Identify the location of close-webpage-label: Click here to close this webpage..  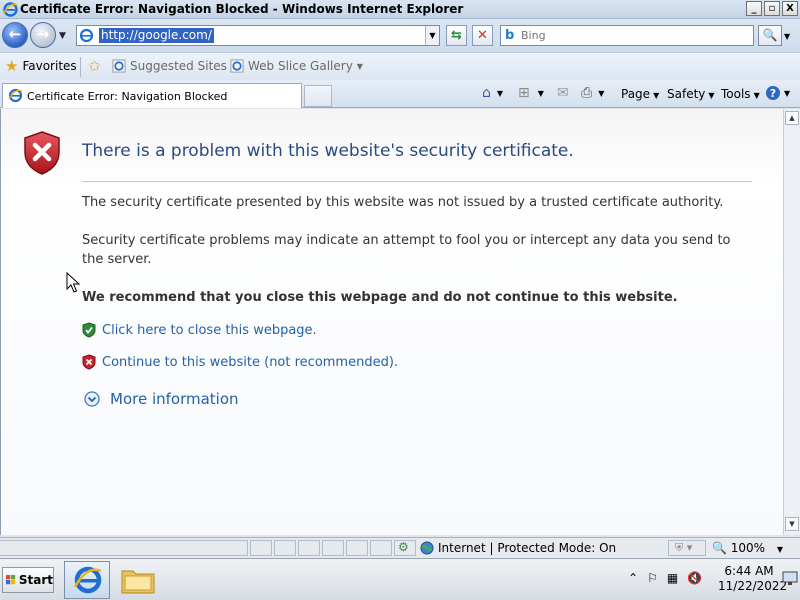
(209, 330).